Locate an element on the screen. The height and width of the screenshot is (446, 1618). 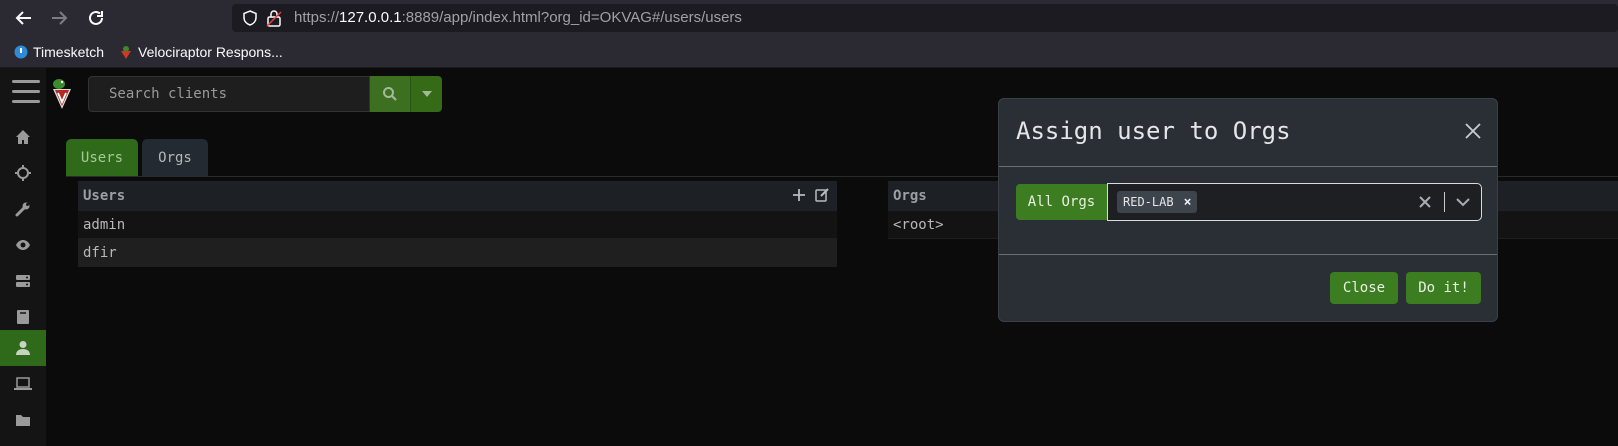
bookmark-timesketch: Timesketch is located at coordinates (59, 52).